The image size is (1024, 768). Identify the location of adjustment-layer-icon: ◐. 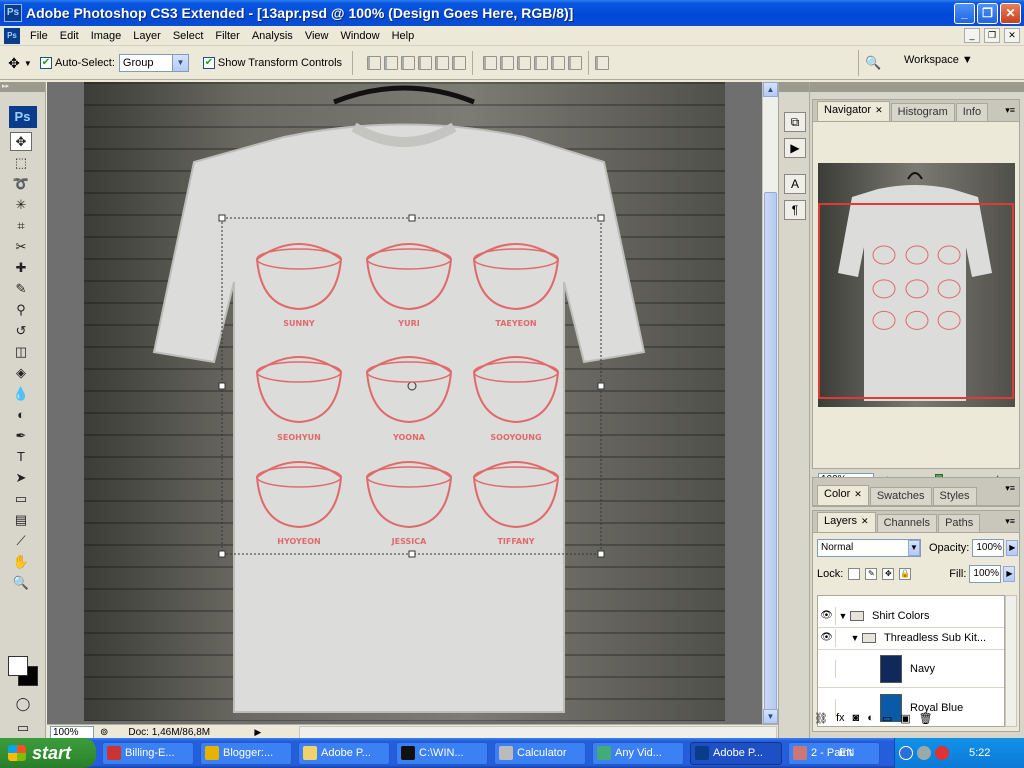
(870, 718).